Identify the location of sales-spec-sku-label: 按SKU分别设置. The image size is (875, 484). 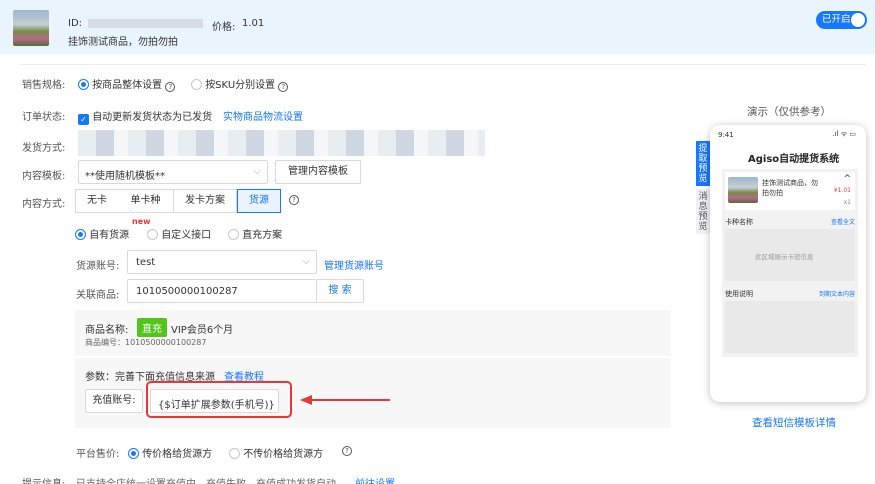
(240, 85).